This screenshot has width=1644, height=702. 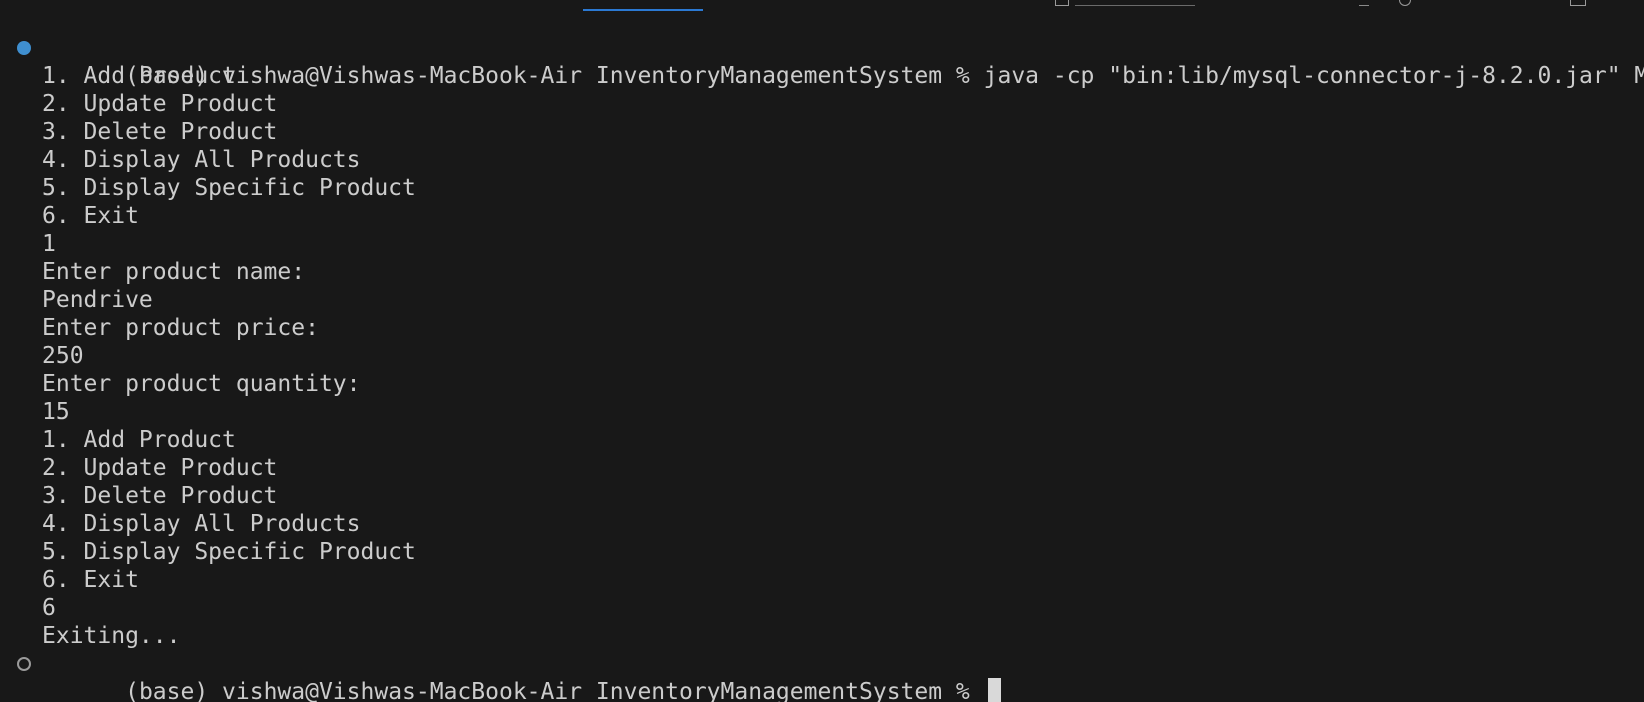 I want to click on terminal-line: Enter product name:, so click(x=822, y=272).